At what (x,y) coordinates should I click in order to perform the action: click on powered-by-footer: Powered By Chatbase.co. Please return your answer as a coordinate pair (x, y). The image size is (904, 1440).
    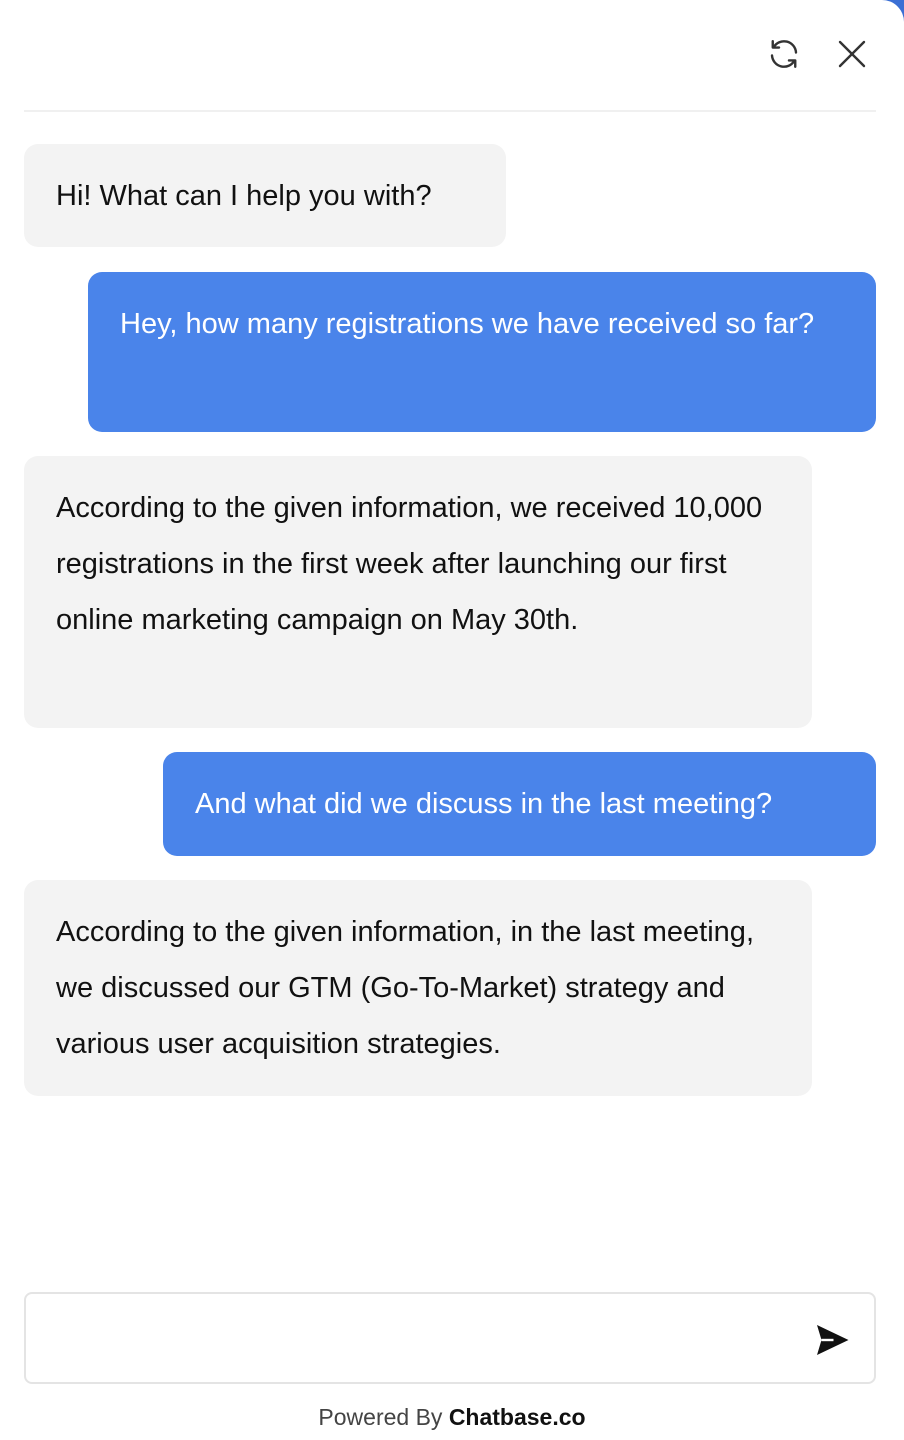
    Looking at the image, I should click on (452, 1418).